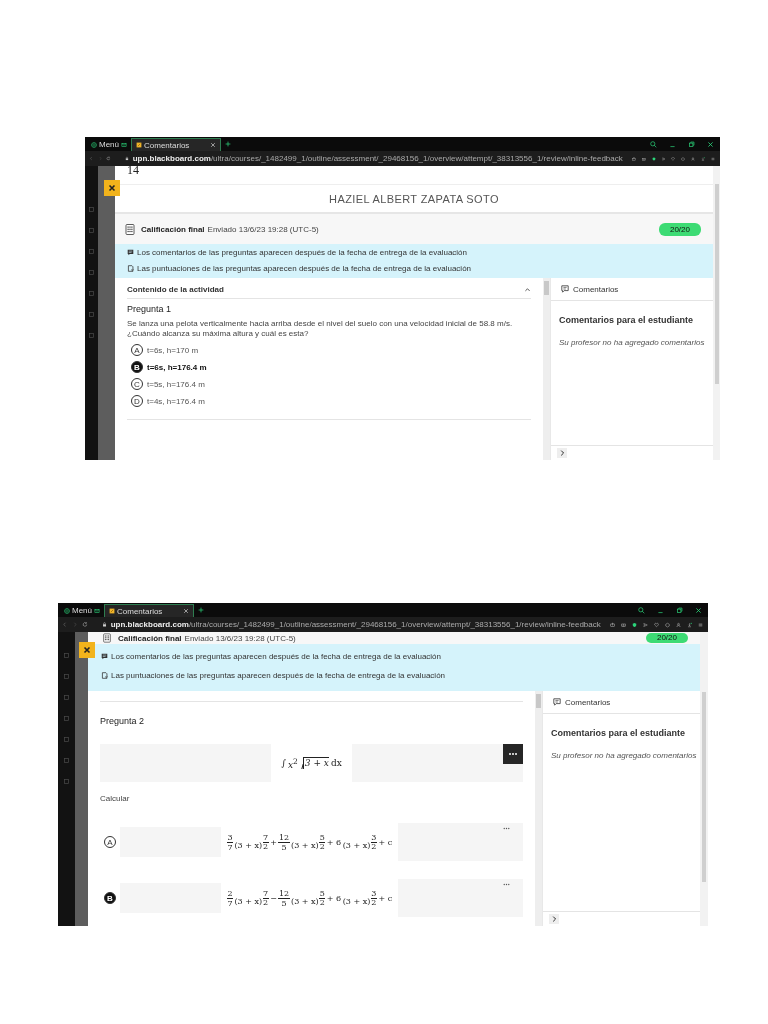 This screenshot has height=1024, width=768. I want to click on submitted-date: Enviado 13/6/23 19:28 (UTC-5), so click(263, 229).